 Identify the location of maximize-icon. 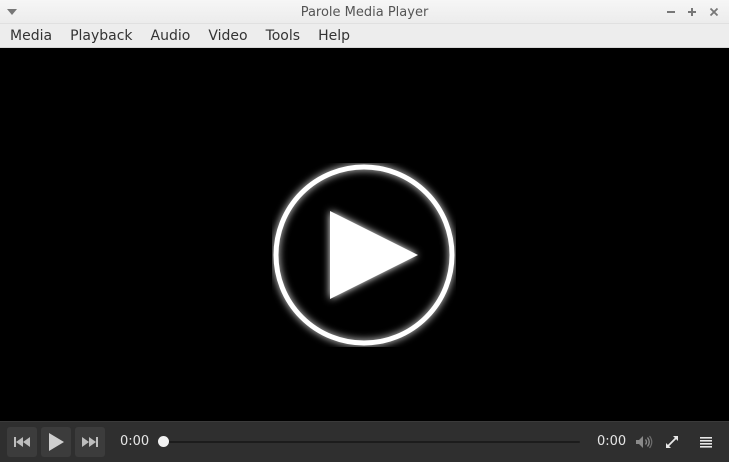
(692, 12).